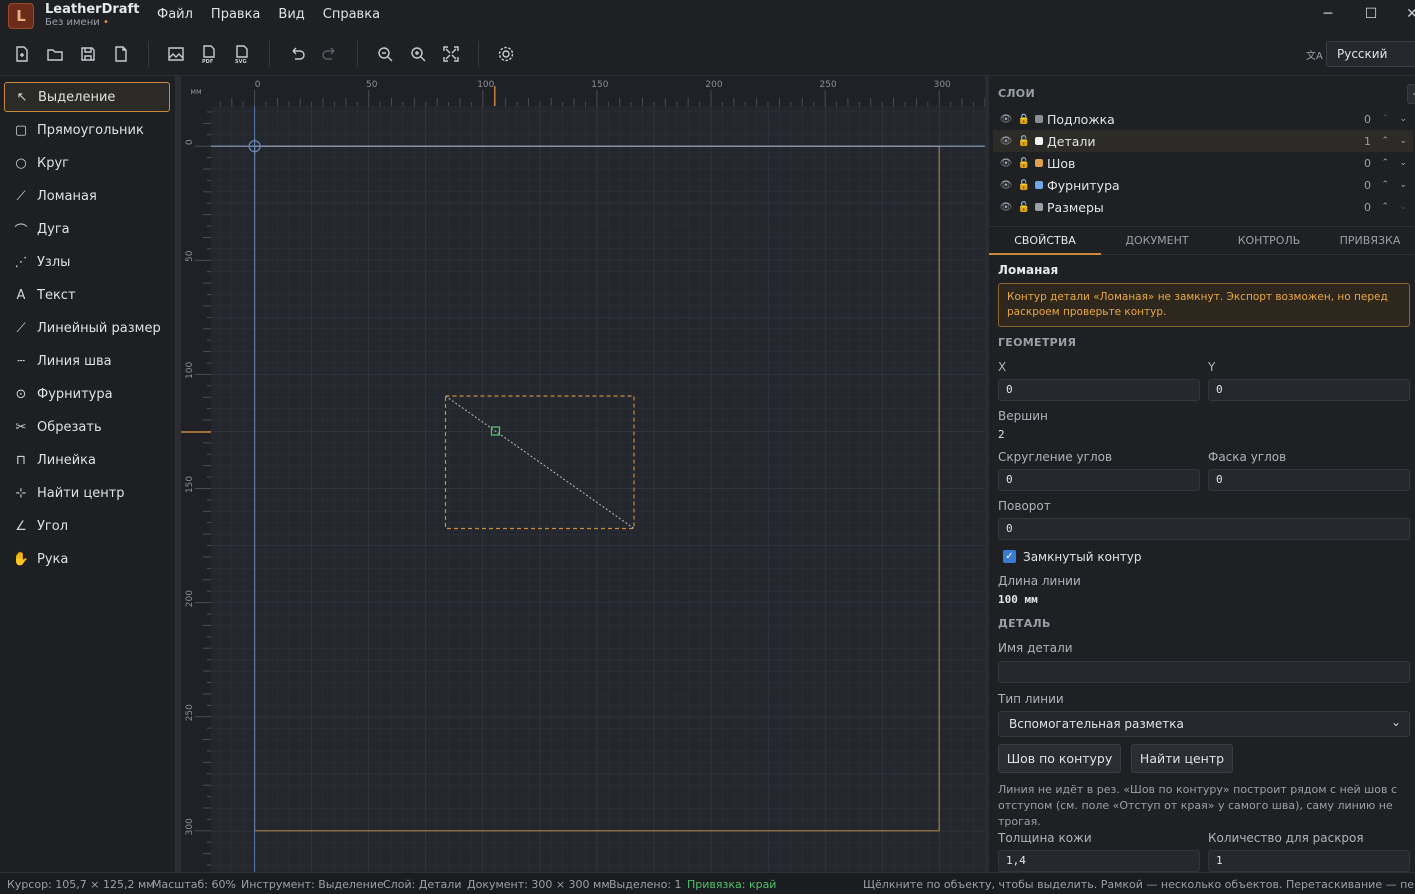 The width and height of the screenshot is (1415, 894). What do you see at coordinates (1016, 93) in the screenshot?
I see `layers-title: СЛОИ` at bounding box center [1016, 93].